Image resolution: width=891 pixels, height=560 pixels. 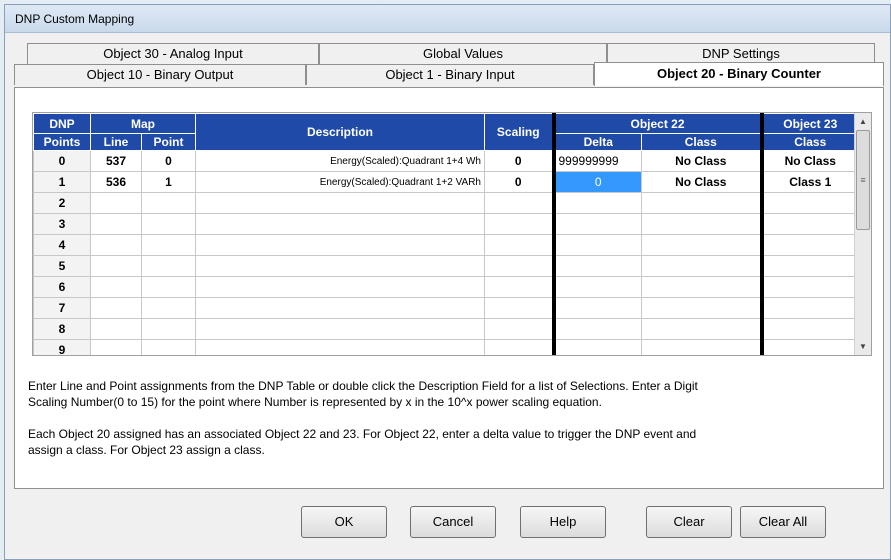 What do you see at coordinates (563, 522) in the screenshot?
I see `help-button: Help` at bounding box center [563, 522].